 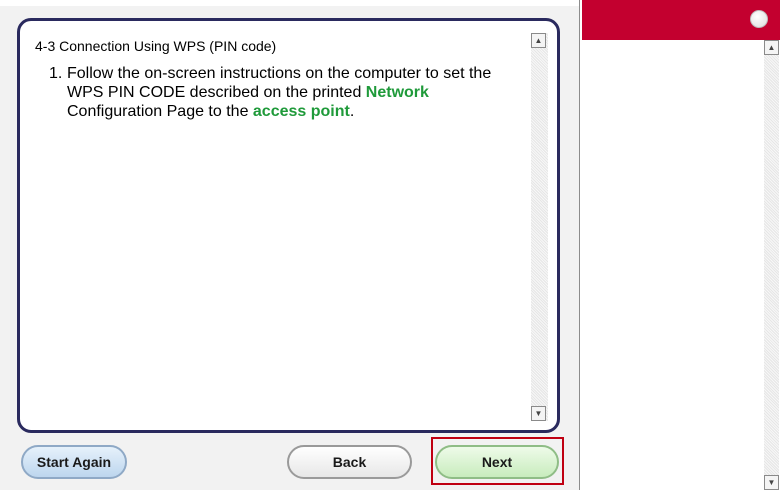 What do you see at coordinates (397, 92) in the screenshot?
I see `network-highlight: Network` at bounding box center [397, 92].